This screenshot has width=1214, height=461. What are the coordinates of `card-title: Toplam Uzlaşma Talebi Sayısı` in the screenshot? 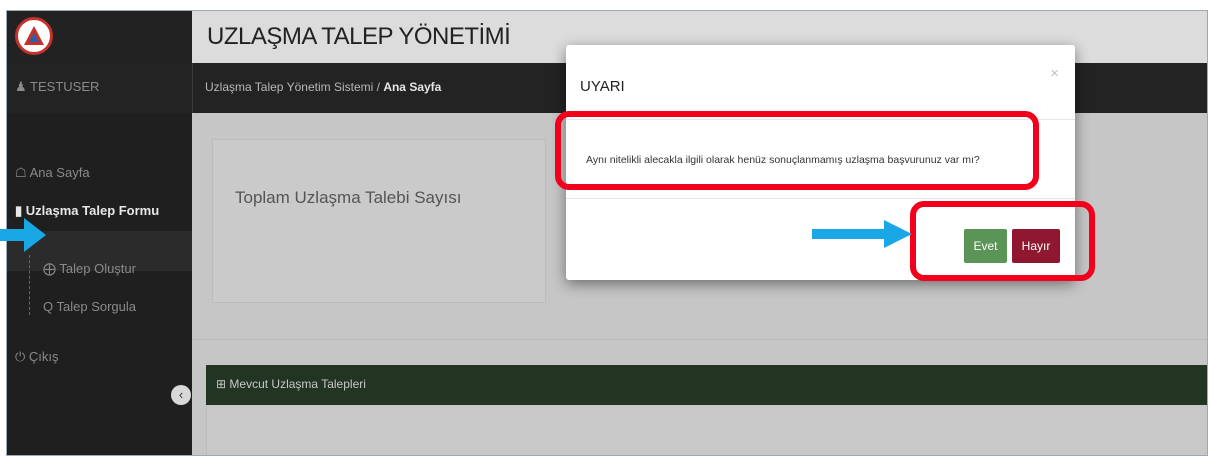 It's located at (348, 197).